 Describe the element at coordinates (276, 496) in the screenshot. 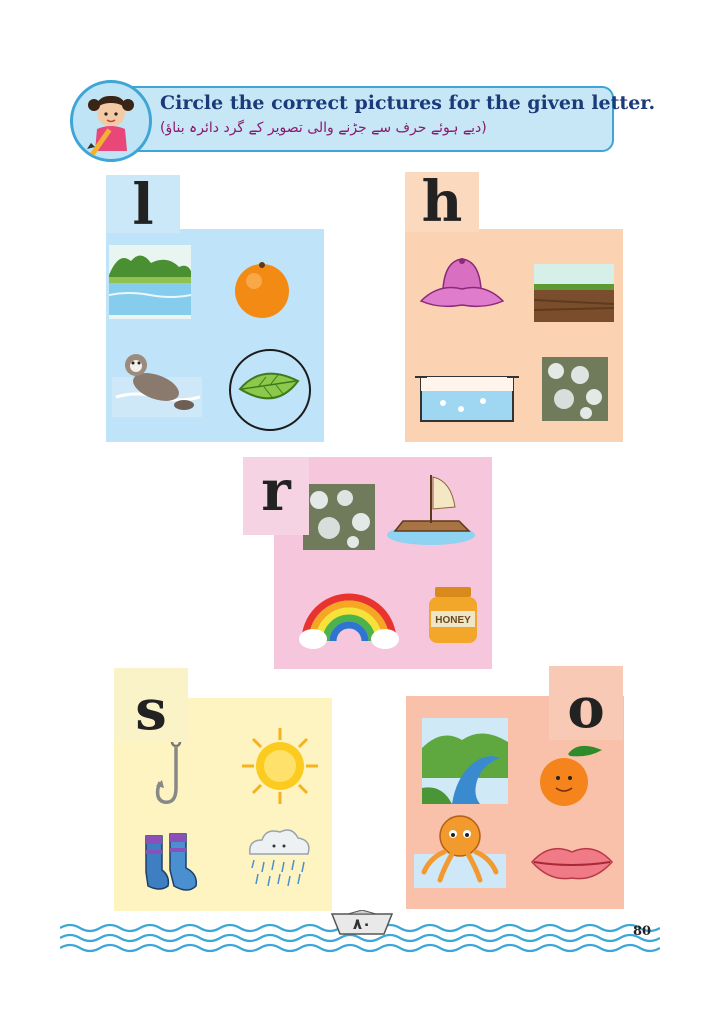

I see `letter-tab-r: r` at that location.